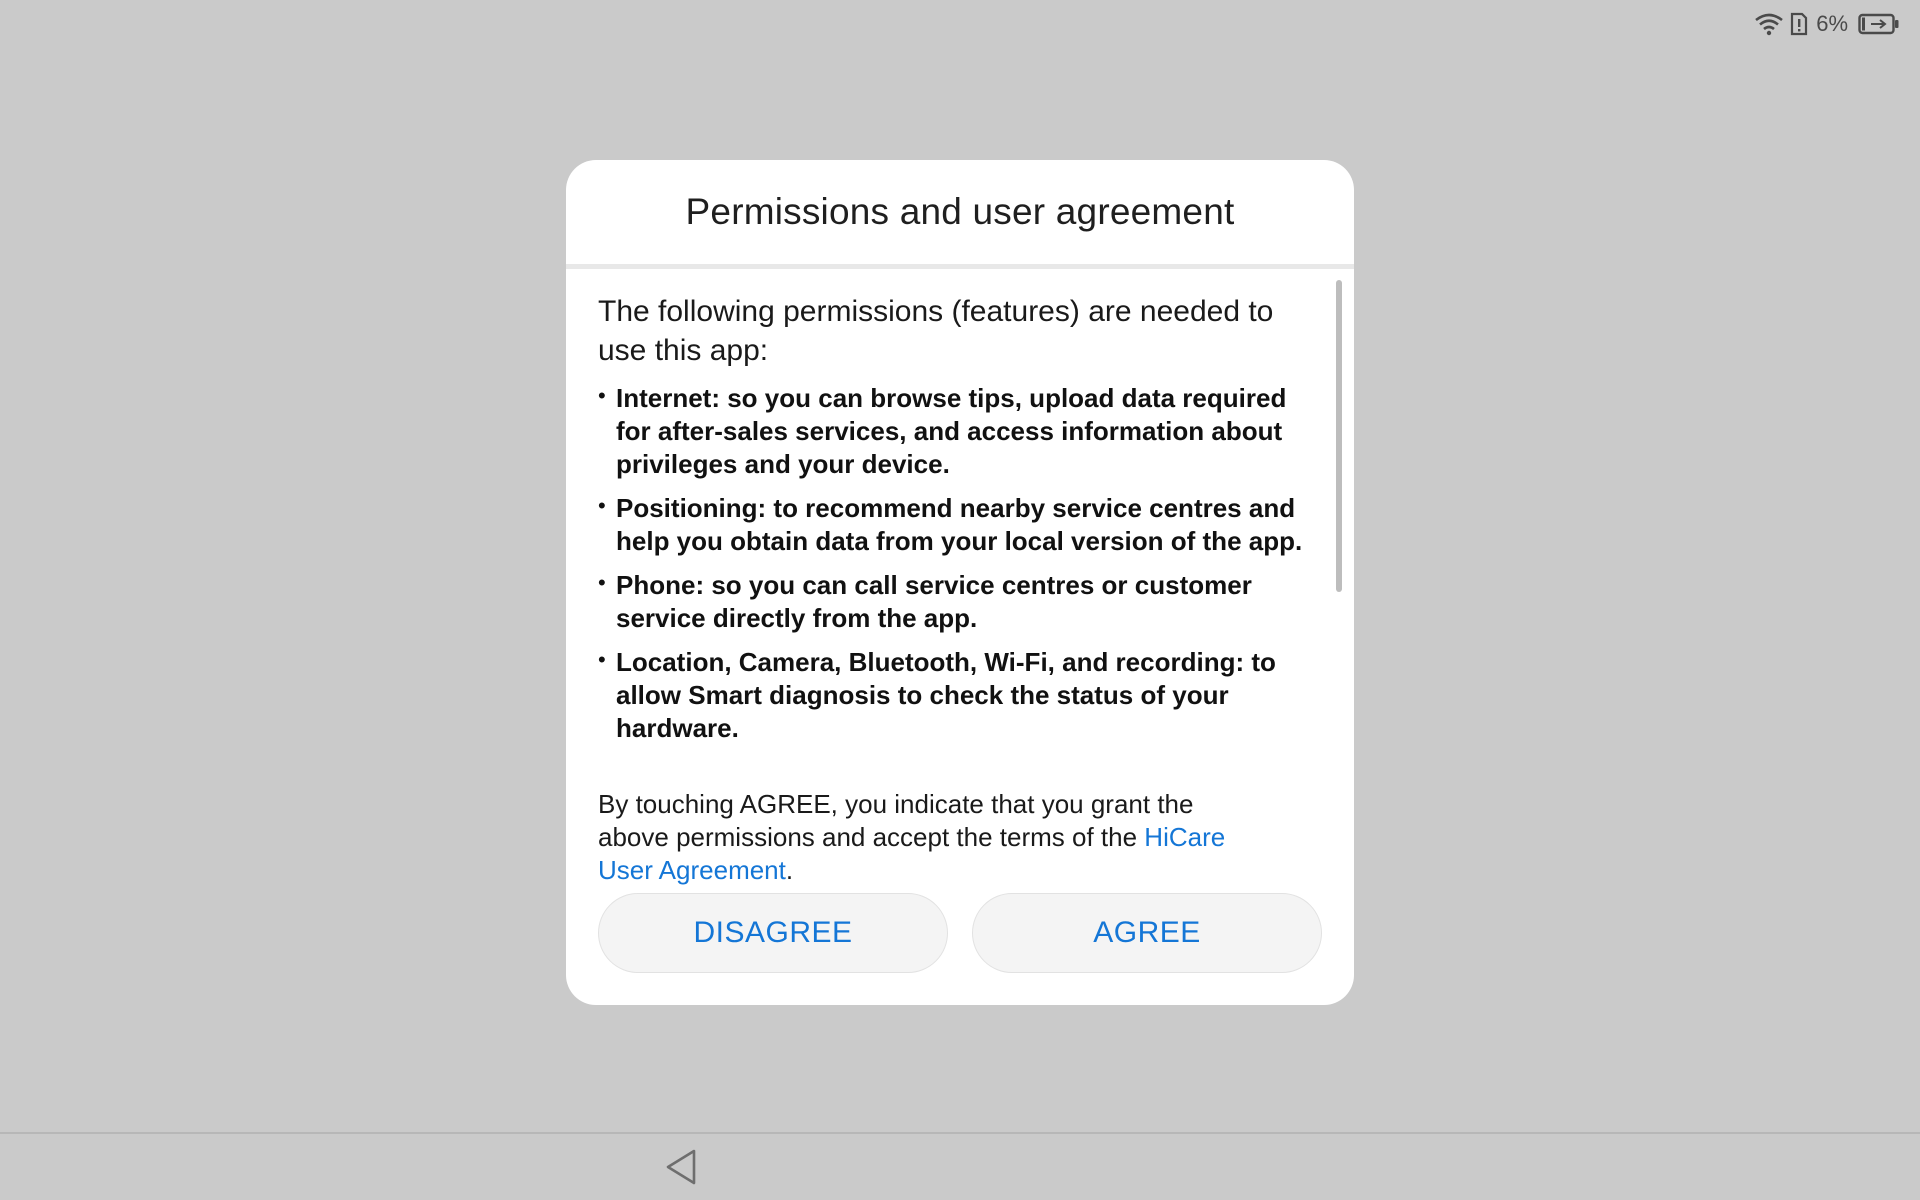 Image resolution: width=1920 pixels, height=1200 pixels. Describe the element at coordinates (1147, 933) in the screenshot. I see `agree-button: AGREE` at that location.